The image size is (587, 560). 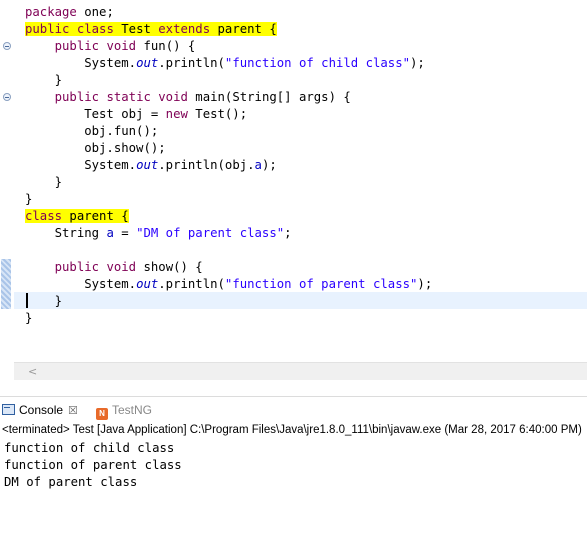 I want to click on tab-testng: N TestNG, so click(x=124, y=410).